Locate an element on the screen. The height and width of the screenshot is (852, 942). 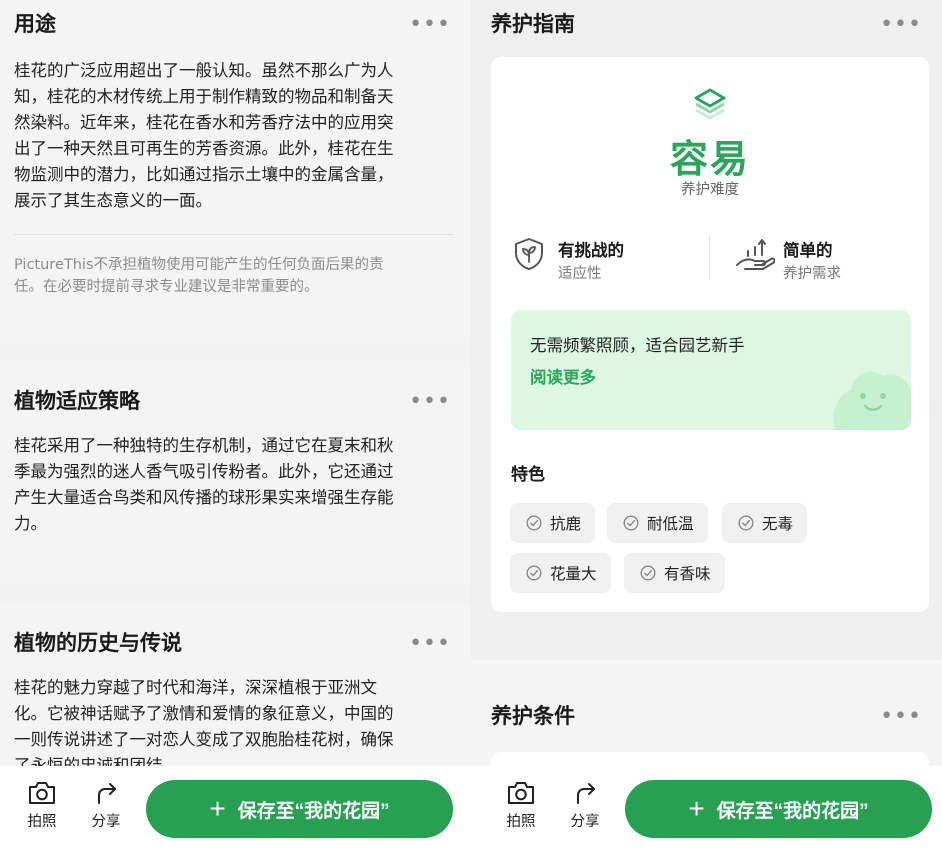
feature-chip: 花量大 is located at coordinates (560, 573).